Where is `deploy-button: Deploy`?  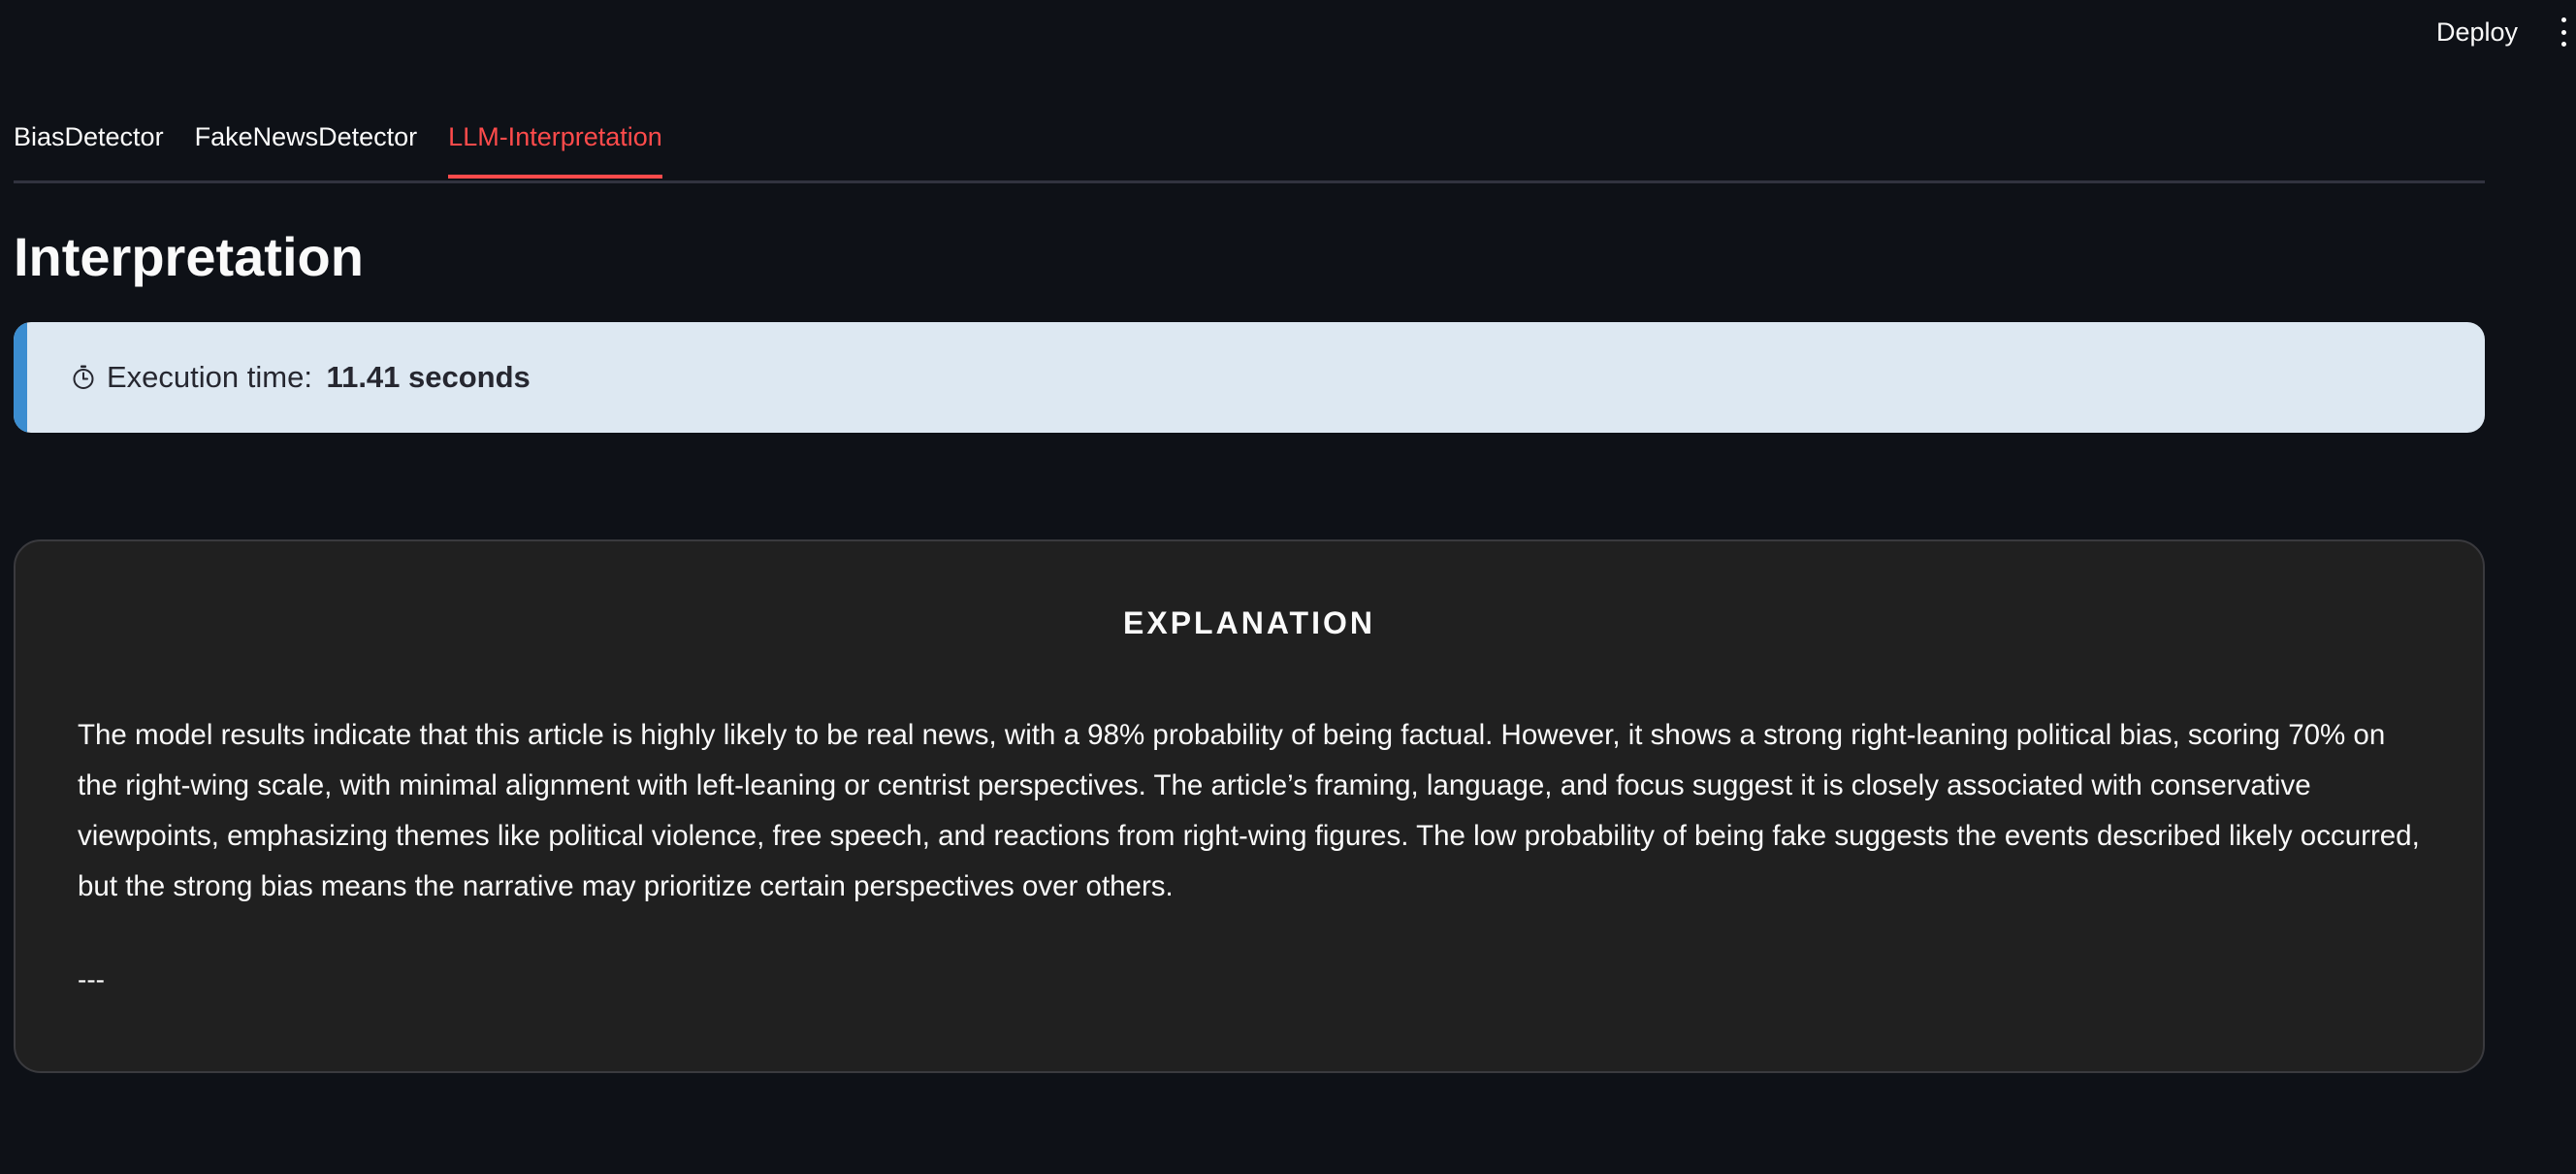
deploy-button: Deploy is located at coordinates (2477, 32).